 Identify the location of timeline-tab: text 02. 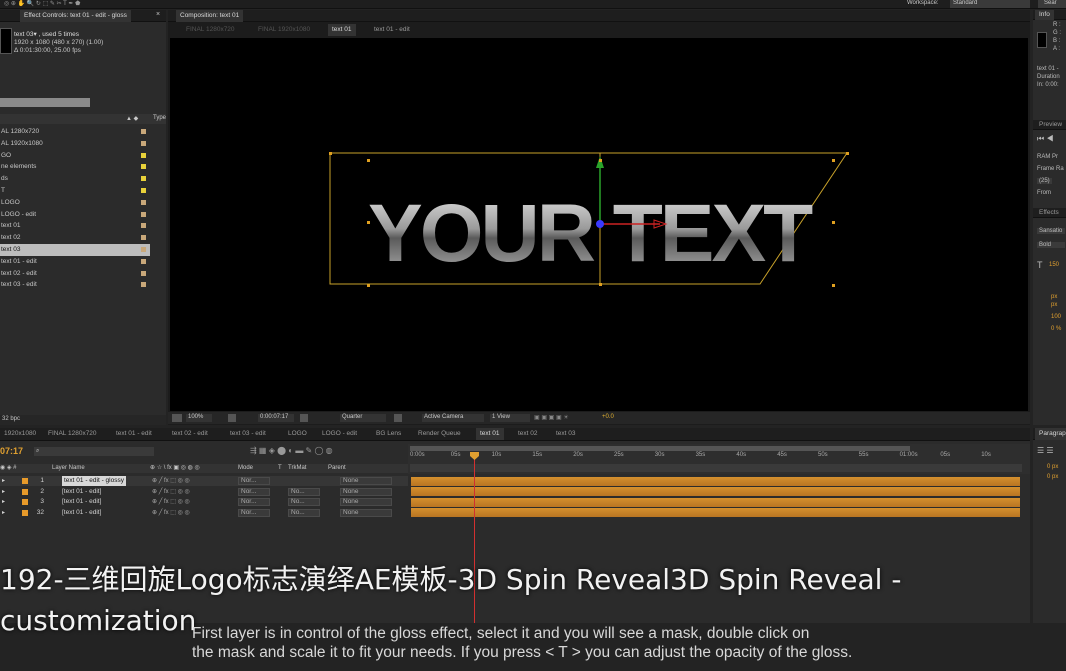
(528, 434).